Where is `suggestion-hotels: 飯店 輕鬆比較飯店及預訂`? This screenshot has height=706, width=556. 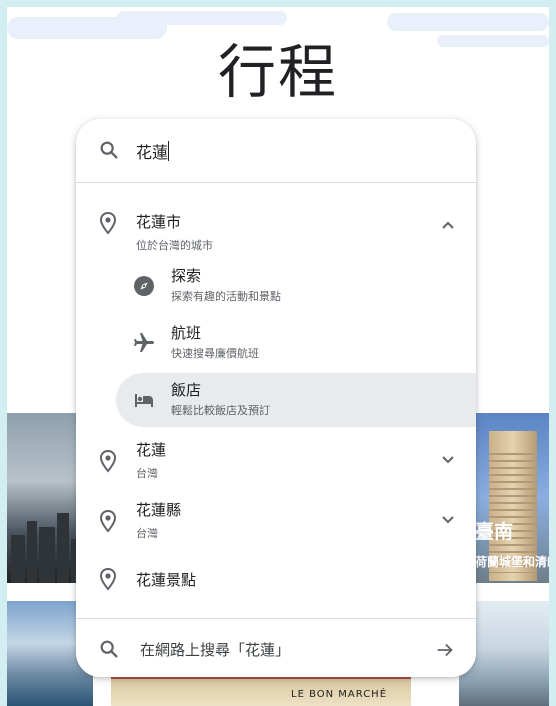 suggestion-hotels: 飯店 輕鬆比較飯店及預訂 is located at coordinates (296, 400).